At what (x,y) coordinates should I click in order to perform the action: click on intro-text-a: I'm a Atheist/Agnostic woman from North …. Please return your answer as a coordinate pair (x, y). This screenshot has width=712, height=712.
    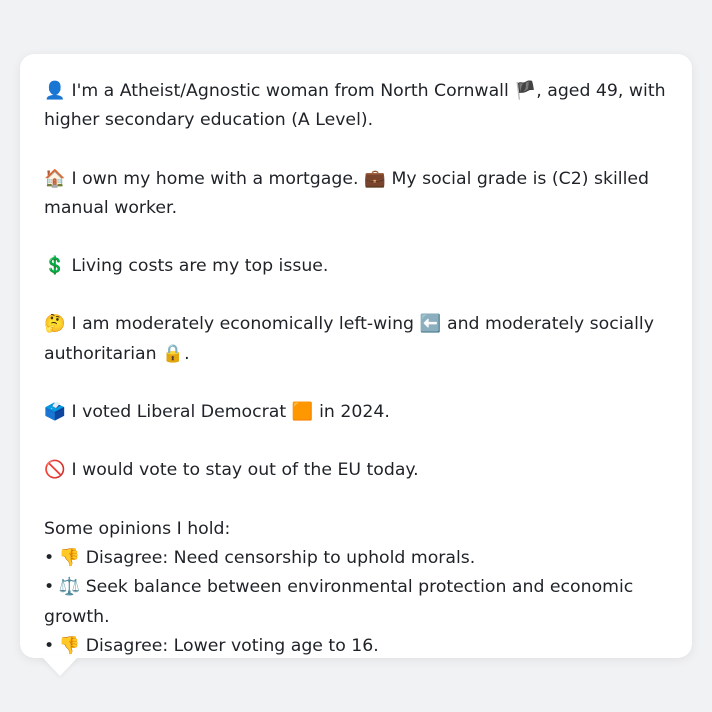
    Looking at the image, I should click on (290, 91).